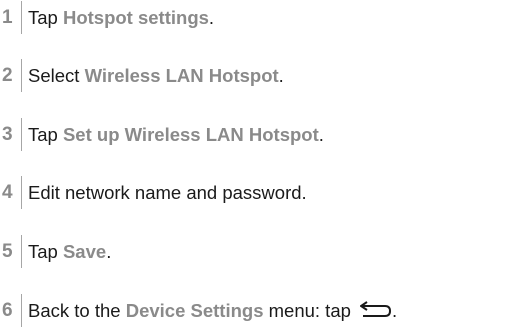  Describe the element at coordinates (7, 134) in the screenshot. I see `step-number: 3` at that location.